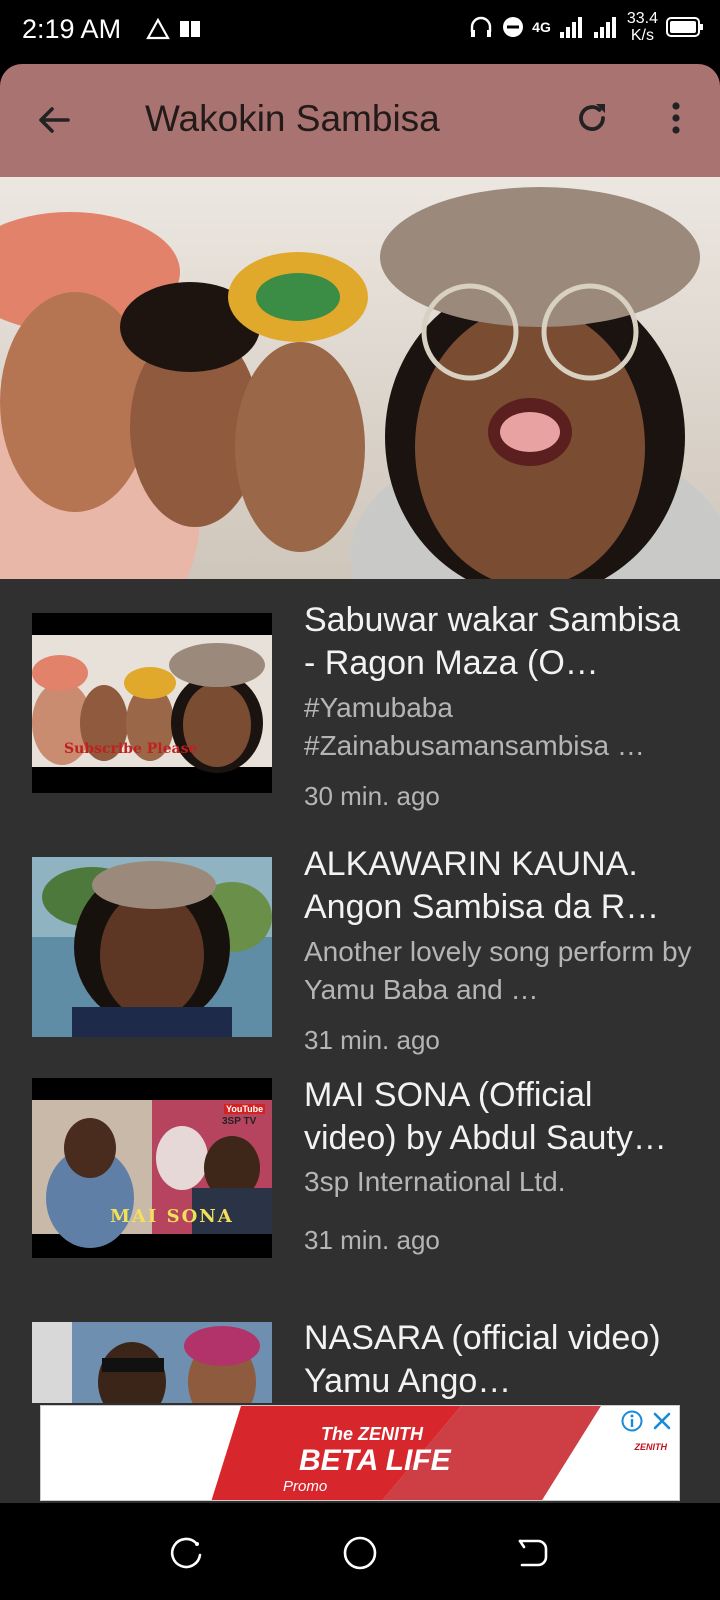 This screenshot has height=1600, width=720. I want to click on status-bar: 2:19 AM 4G 33.4 K/s, so click(360, 32).